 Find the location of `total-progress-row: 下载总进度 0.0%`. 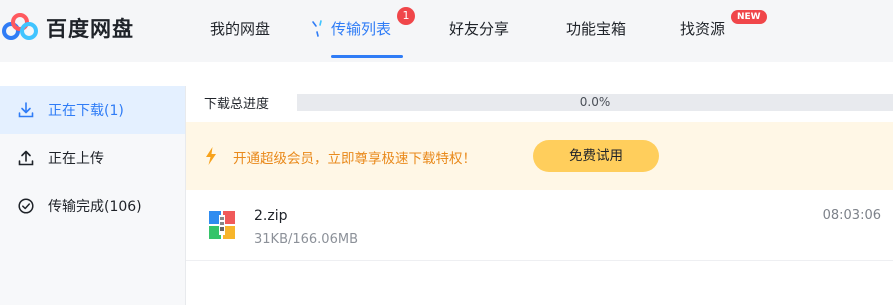

total-progress-row: 下载总进度 0.0% is located at coordinates (539, 102).